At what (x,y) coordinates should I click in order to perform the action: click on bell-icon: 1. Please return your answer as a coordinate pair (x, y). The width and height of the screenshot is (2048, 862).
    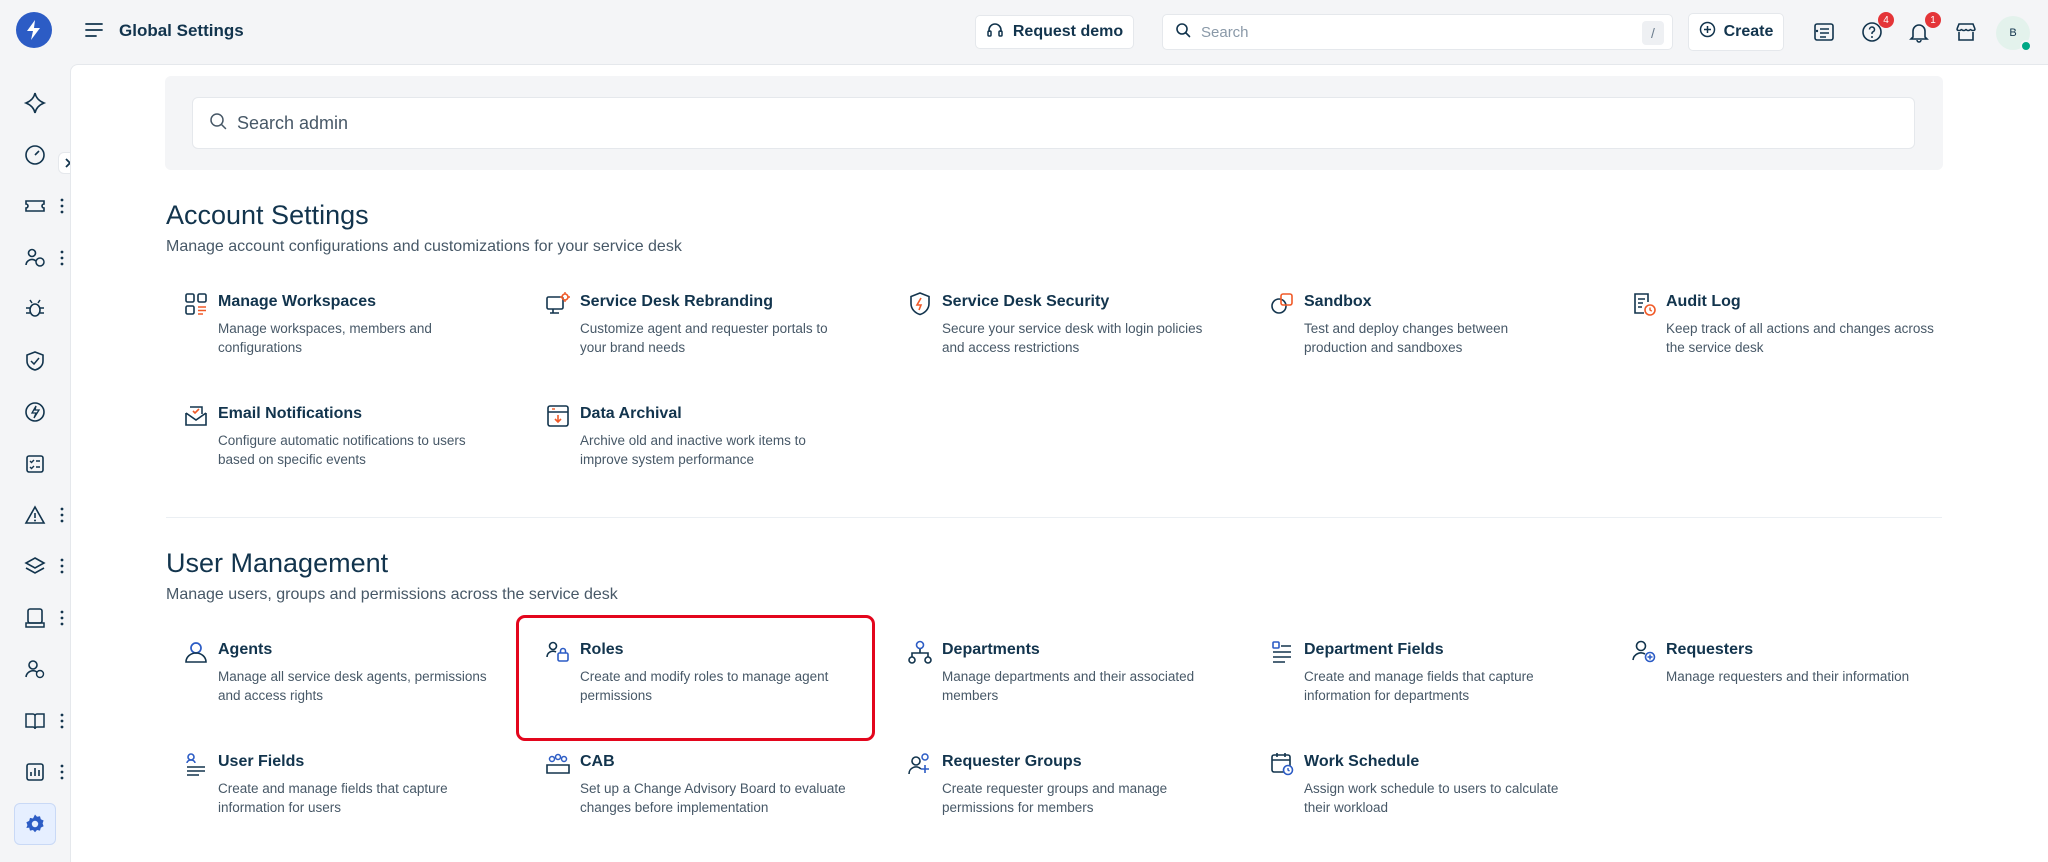
    Looking at the image, I should click on (1923, 28).